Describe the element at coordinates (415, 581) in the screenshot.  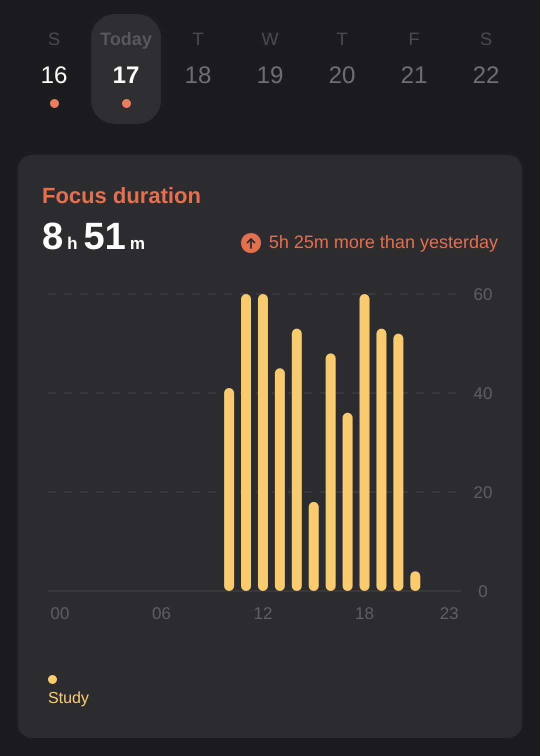
I see `bar` at that location.